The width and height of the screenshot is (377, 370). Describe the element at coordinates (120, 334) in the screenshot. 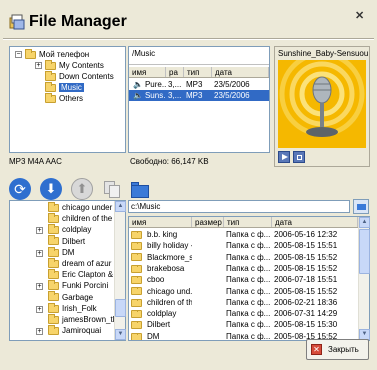

I see `scroll-down-icon: ▼` at that location.